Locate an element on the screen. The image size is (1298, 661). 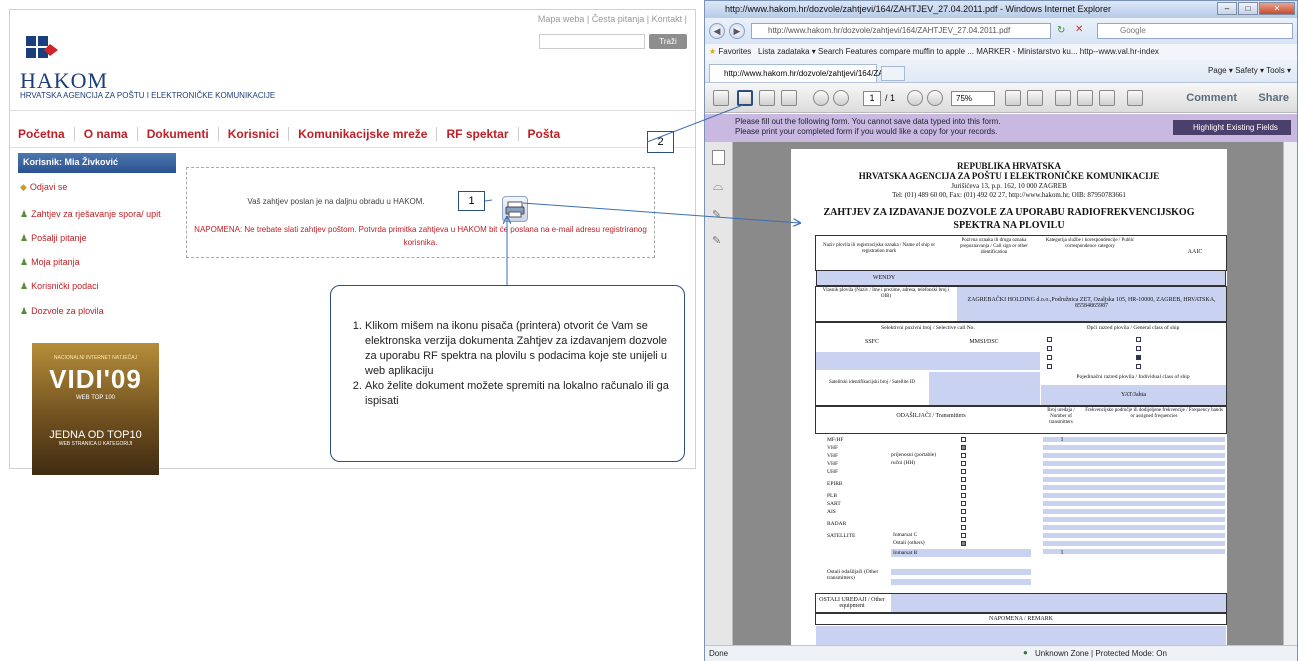
selective-field is located at coordinates (928, 361).